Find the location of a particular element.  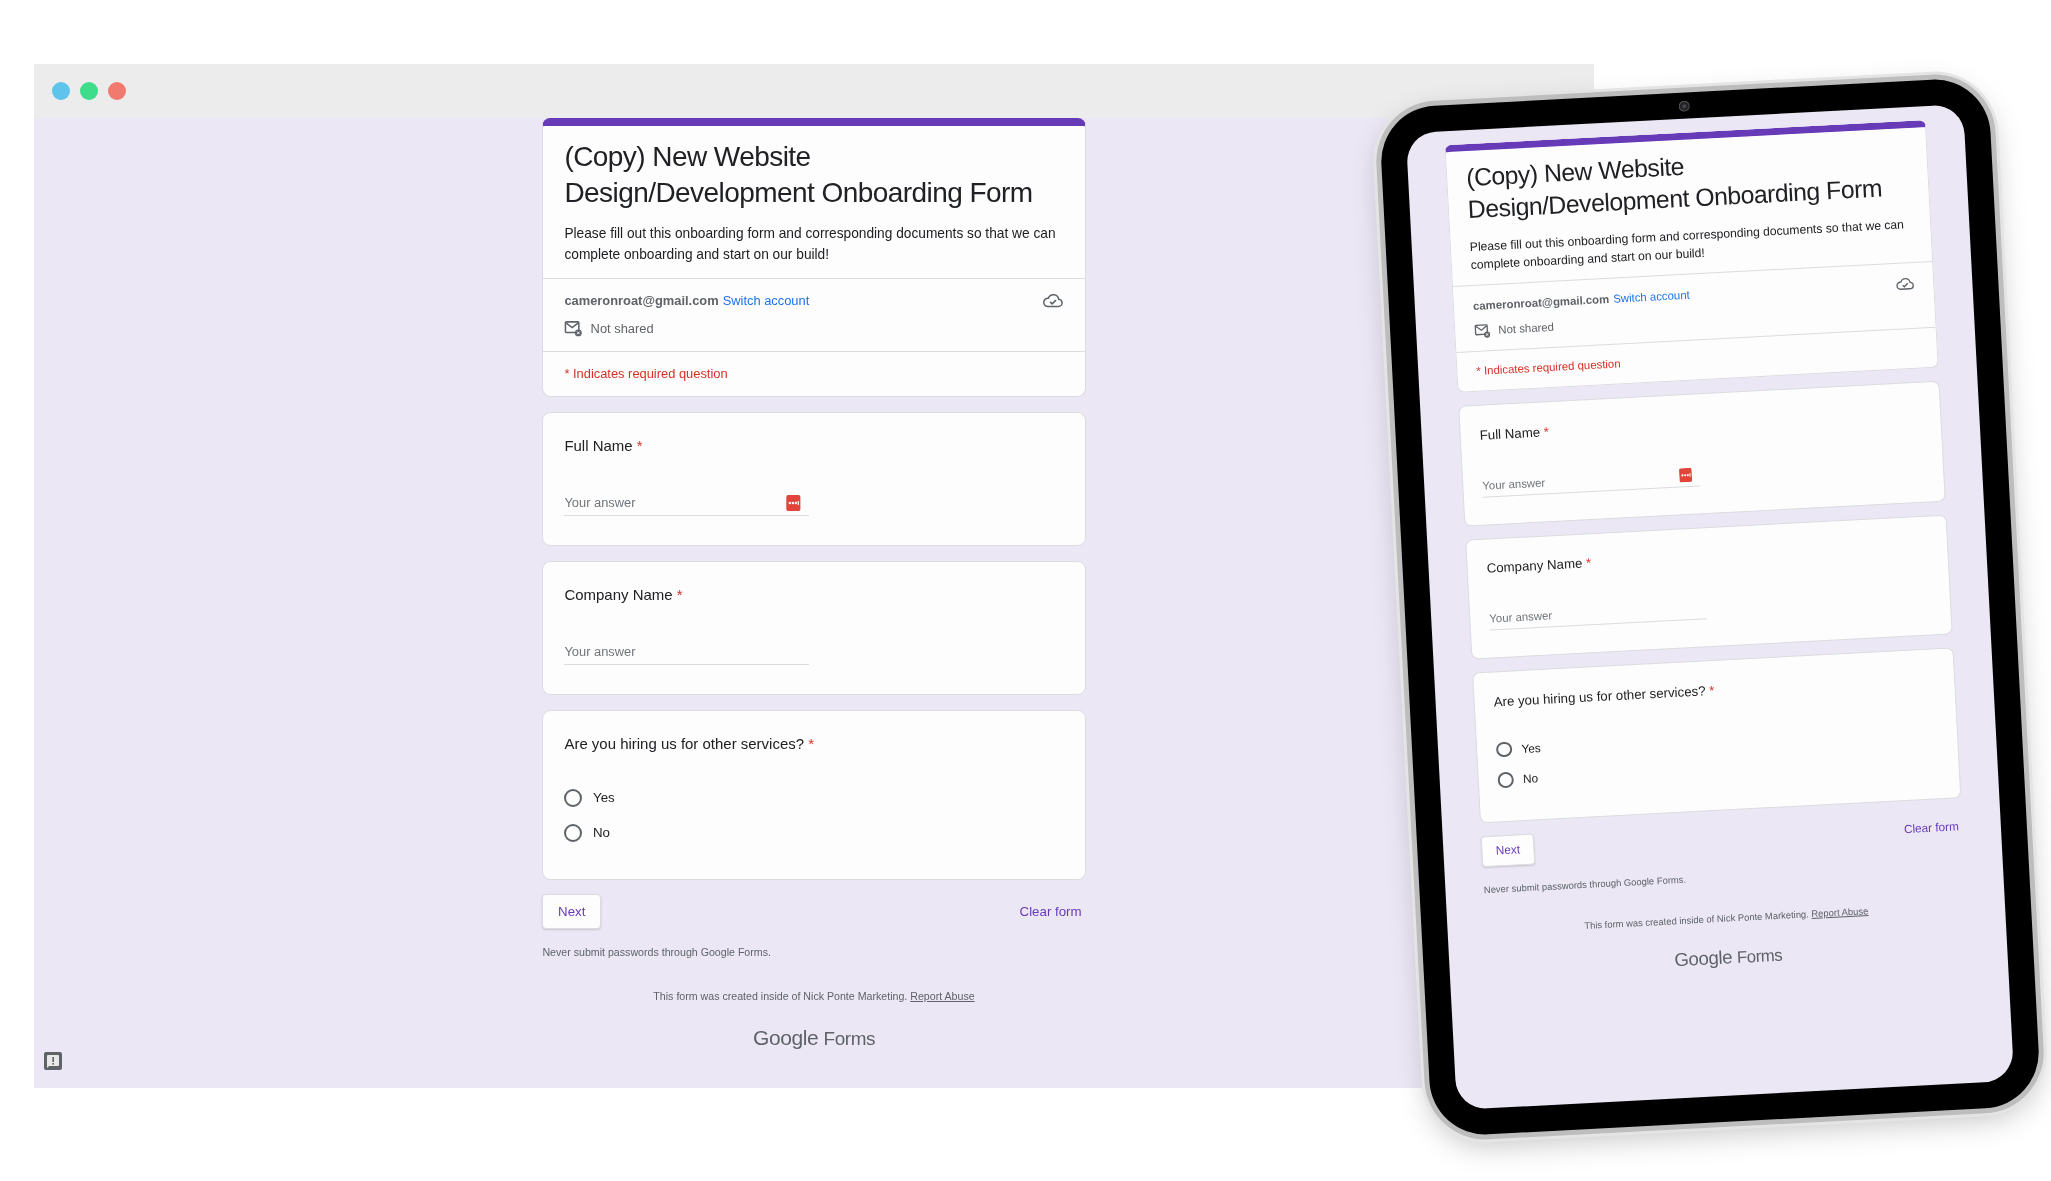

form-title: (Copy) New Website Design/Development Onboarding Form is located at coordinates (799, 174).